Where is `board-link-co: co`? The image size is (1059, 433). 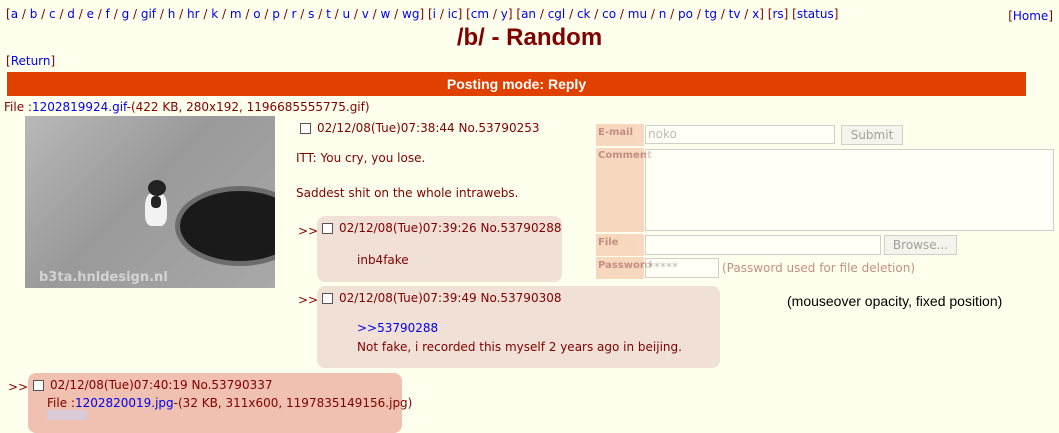
board-link-co: co is located at coordinates (609, 14).